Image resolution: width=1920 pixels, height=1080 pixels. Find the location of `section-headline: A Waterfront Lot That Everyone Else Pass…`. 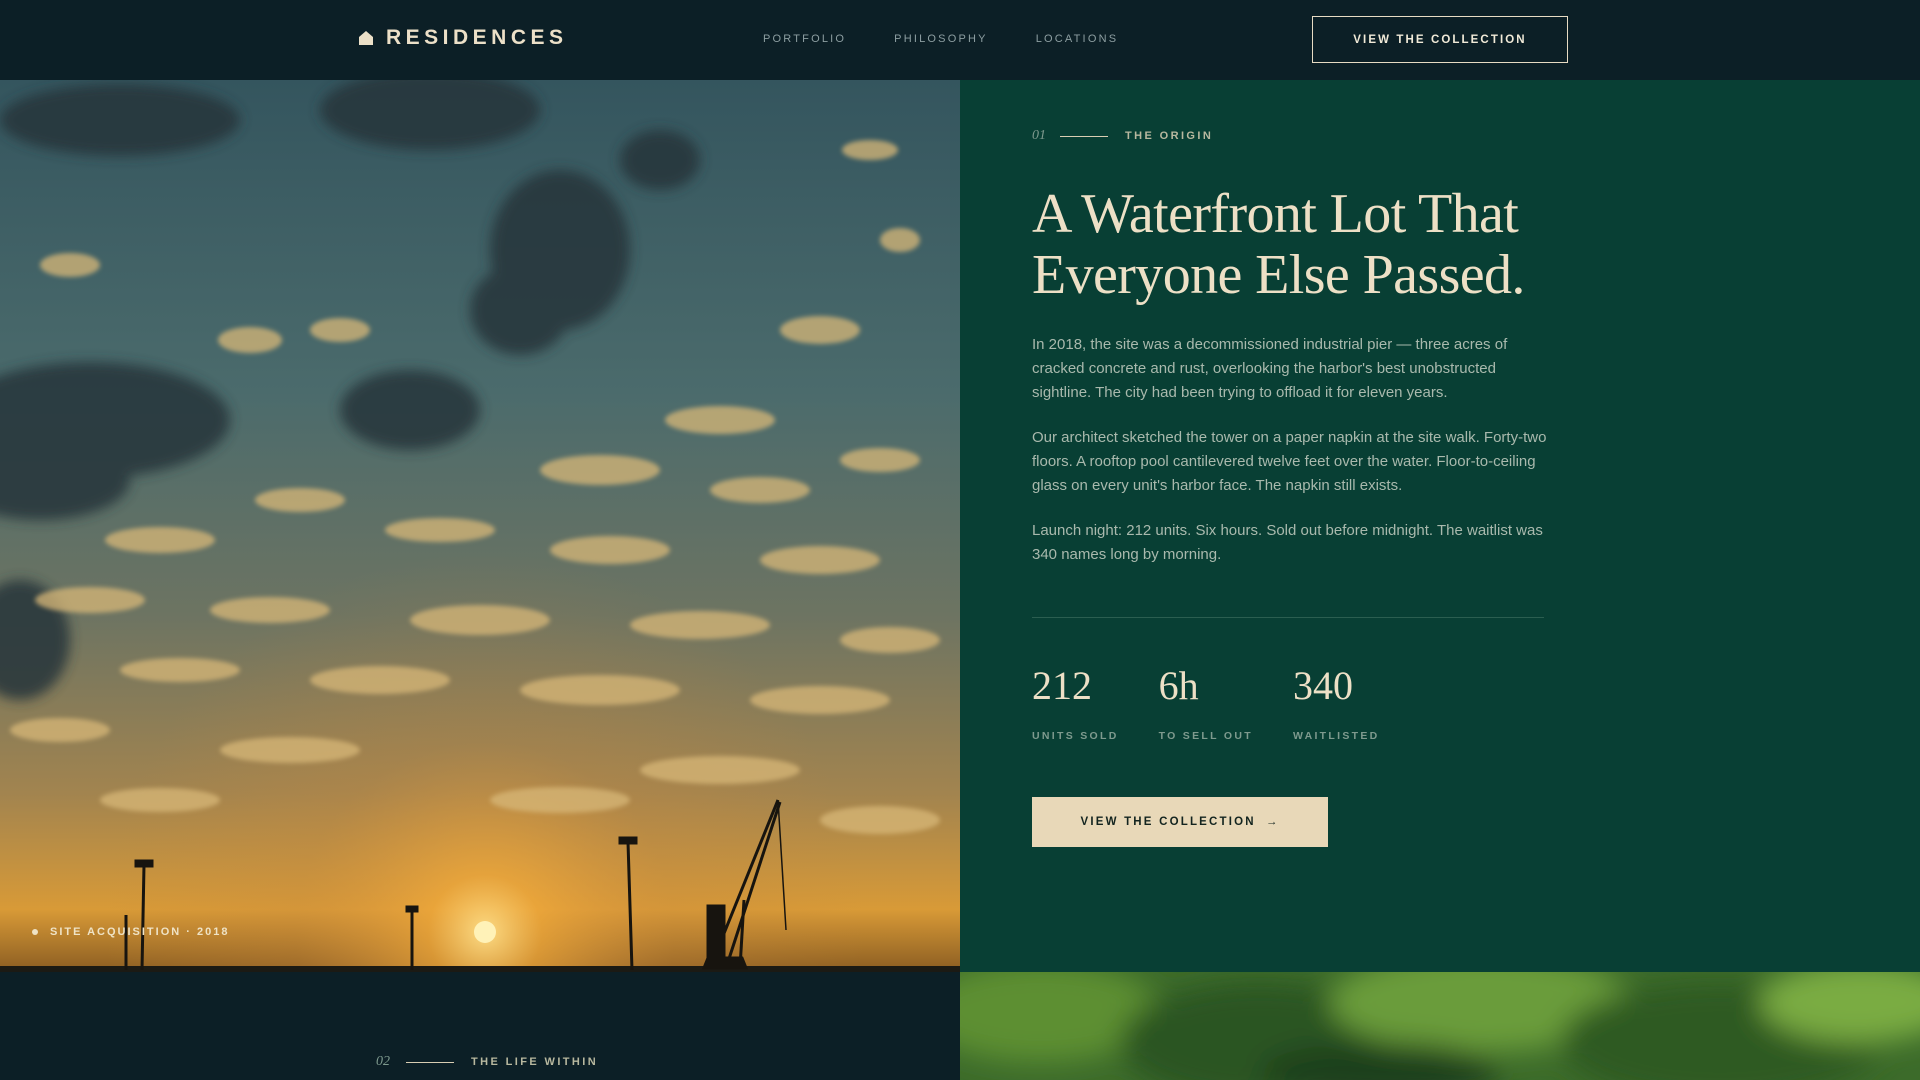

section-headline: A Waterfront Lot That Everyone Else Pass… is located at coordinates (1278, 244).